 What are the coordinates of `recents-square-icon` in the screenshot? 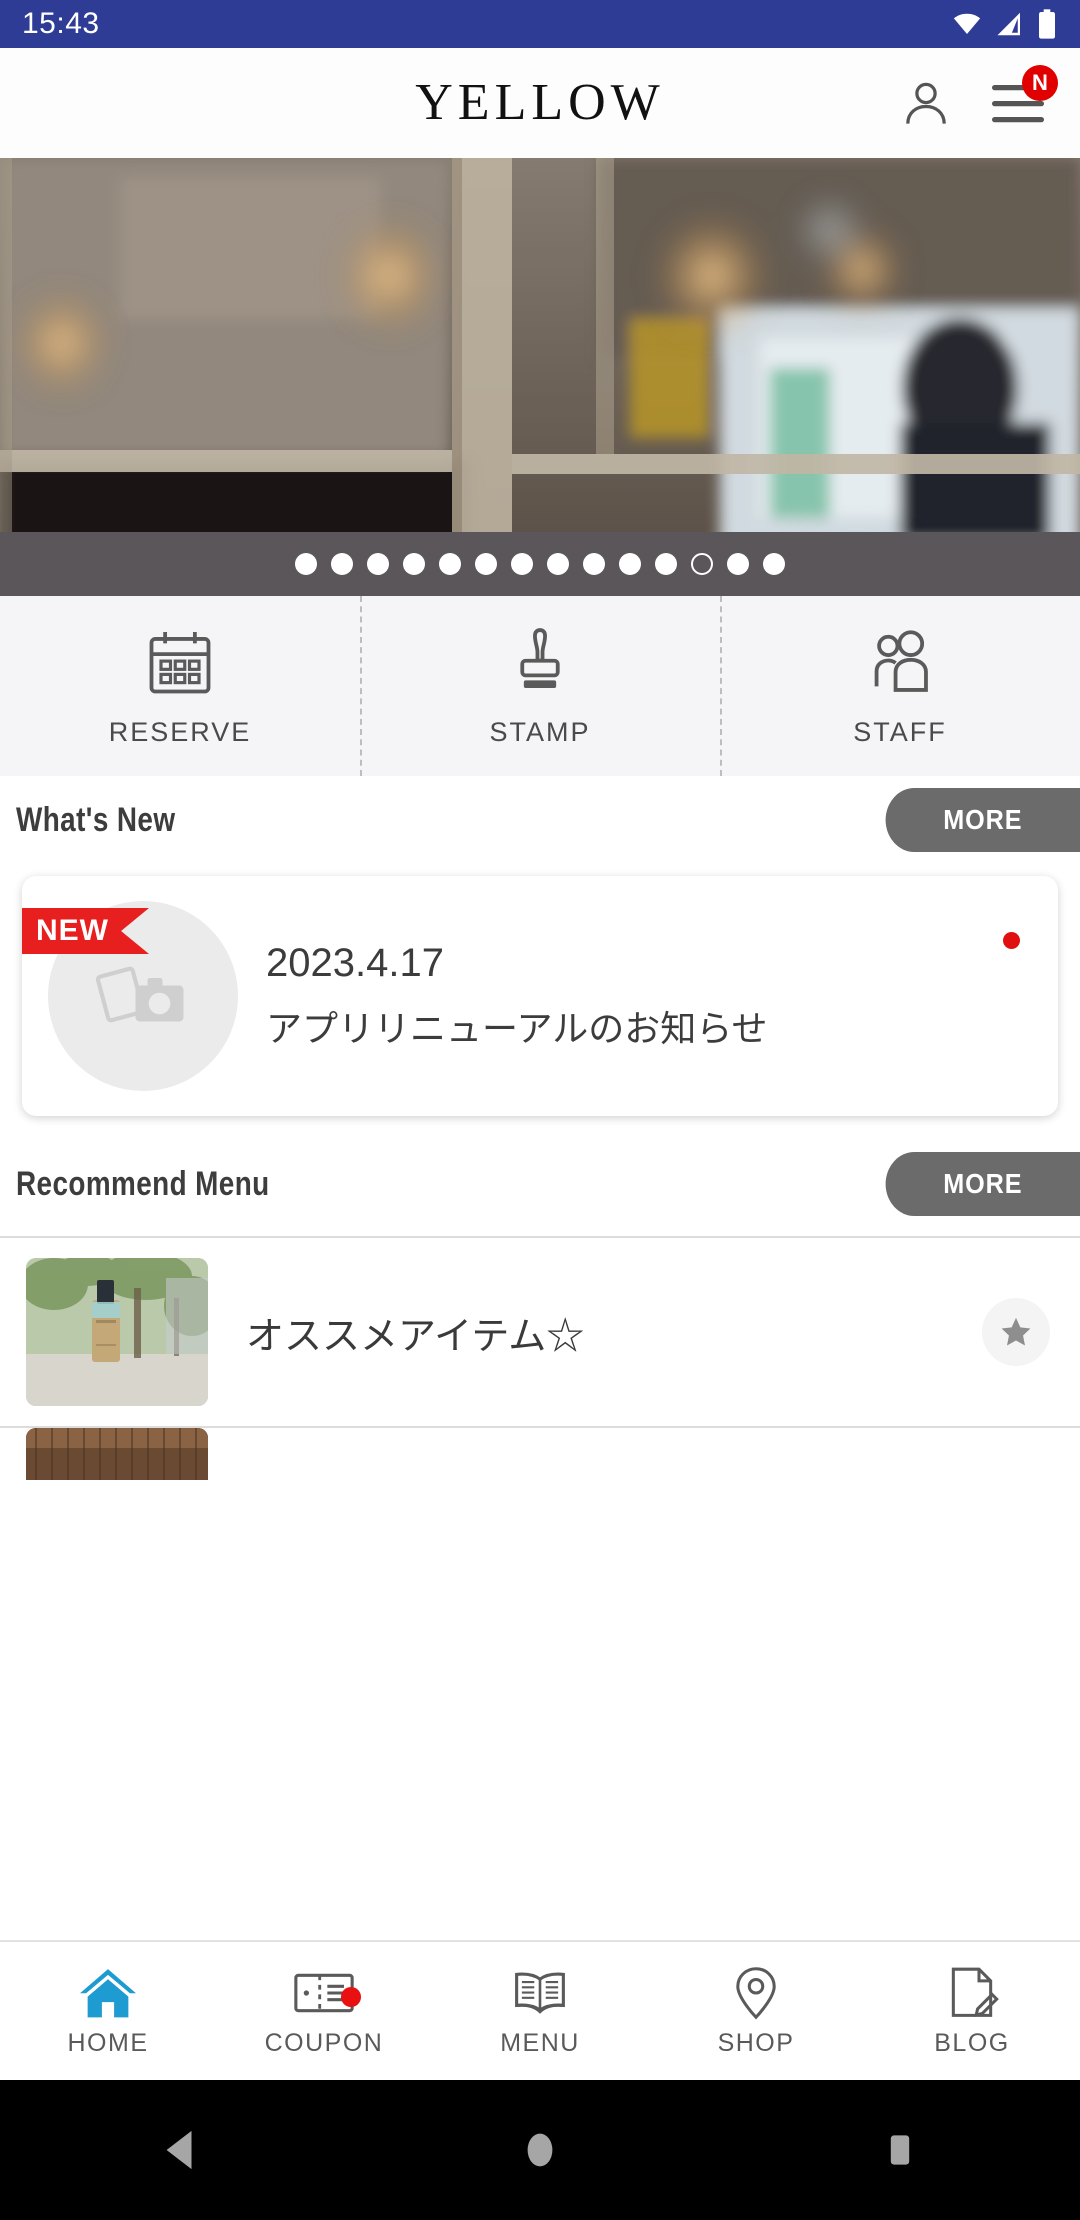 It's located at (900, 2150).